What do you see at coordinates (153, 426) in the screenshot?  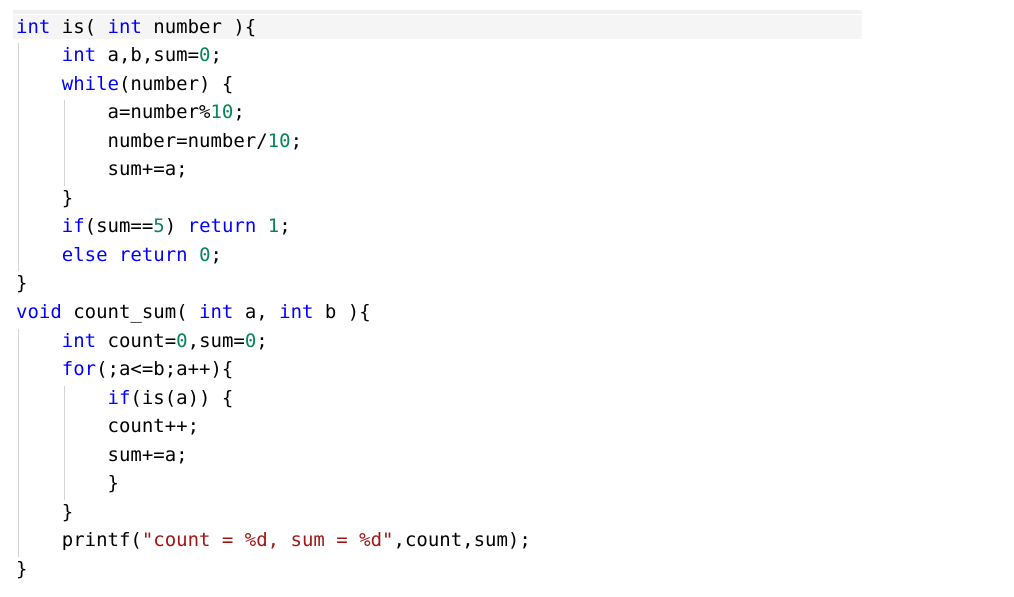 I see `code-token: count++;` at bounding box center [153, 426].